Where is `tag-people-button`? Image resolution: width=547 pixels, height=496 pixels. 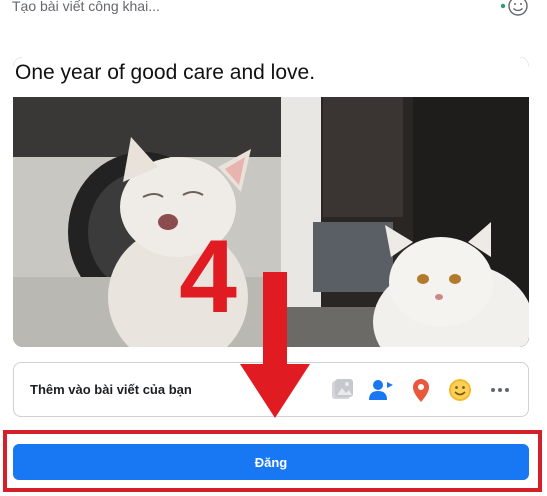
tag-people-button is located at coordinates (381, 390).